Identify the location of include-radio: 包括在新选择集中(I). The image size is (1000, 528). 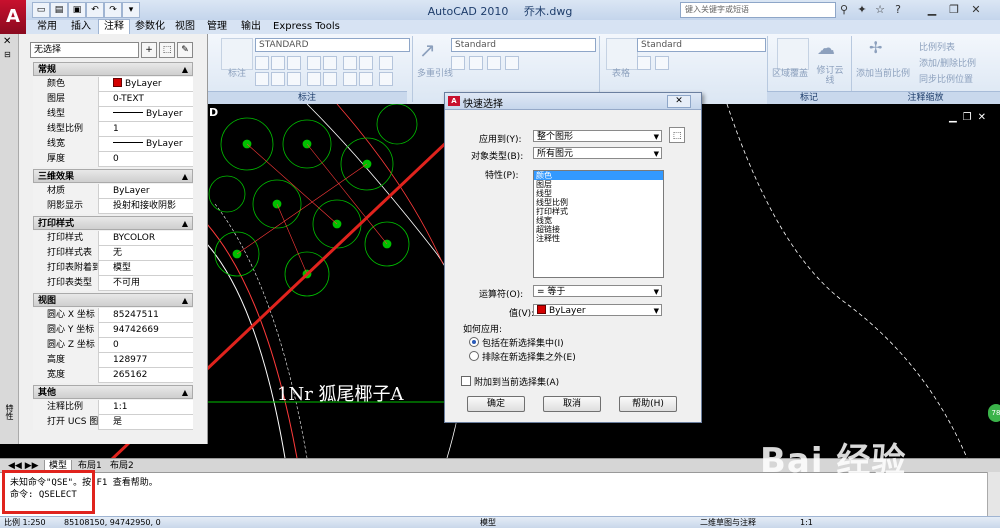
(516, 342).